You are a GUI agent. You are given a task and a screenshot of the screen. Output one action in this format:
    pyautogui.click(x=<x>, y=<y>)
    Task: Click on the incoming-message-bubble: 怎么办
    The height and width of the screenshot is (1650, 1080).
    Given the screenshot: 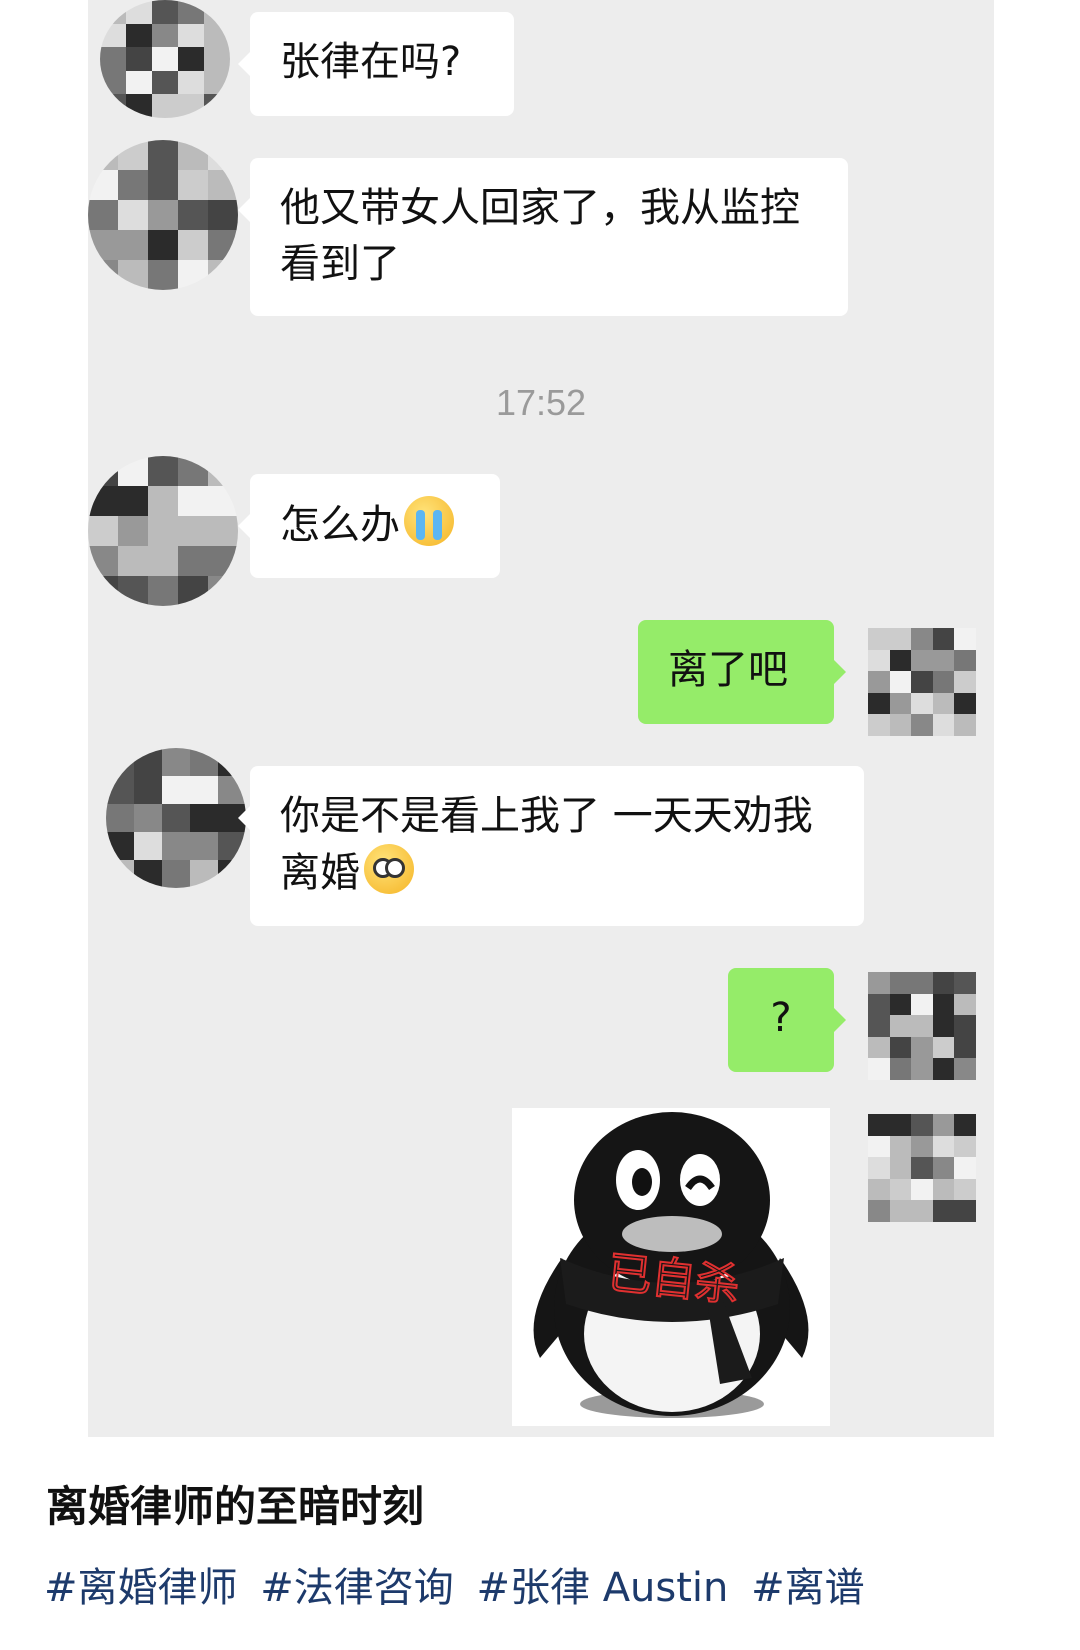 What is the action you would take?
    pyautogui.click(x=369, y=526)
    